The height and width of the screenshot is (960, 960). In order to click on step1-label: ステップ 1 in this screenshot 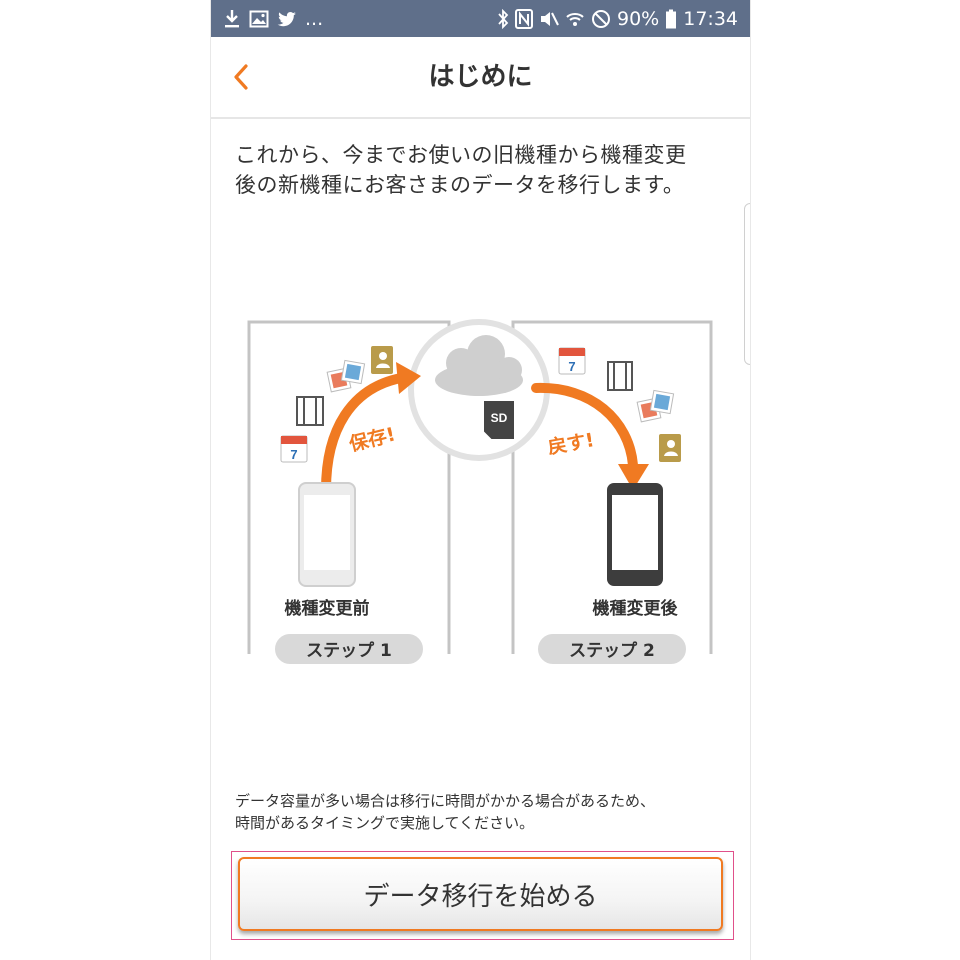, I will do `click(349, 650)`.